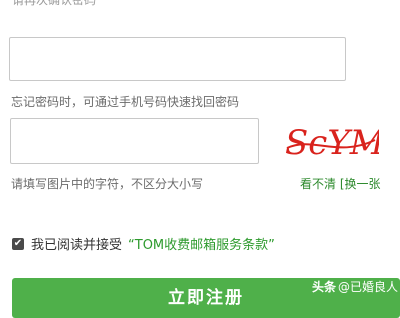 This screenshot has width=400, height=318. I want to click on captcha-image: ScYM, so click(331, 141).